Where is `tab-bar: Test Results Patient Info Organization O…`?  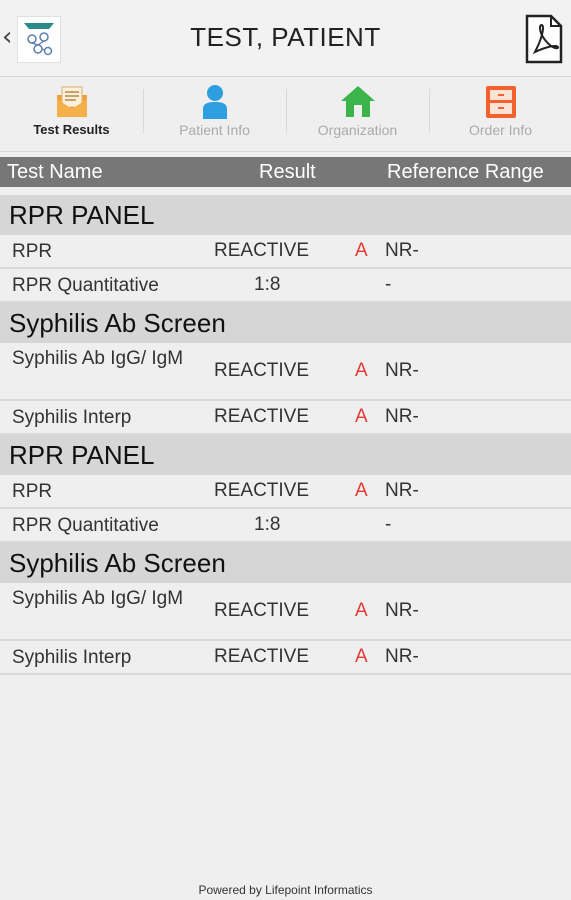 tab-bar: Test Results Patient Info Organization O… is located at coordinates (285, 114).